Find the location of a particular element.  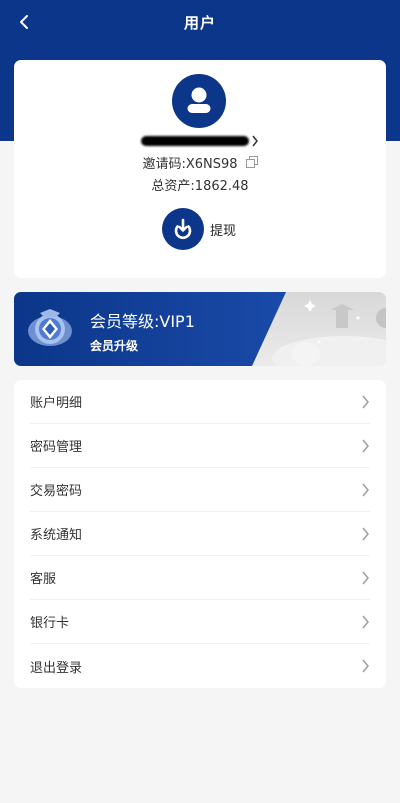

copy-icon is located at coordinates (251, 162).